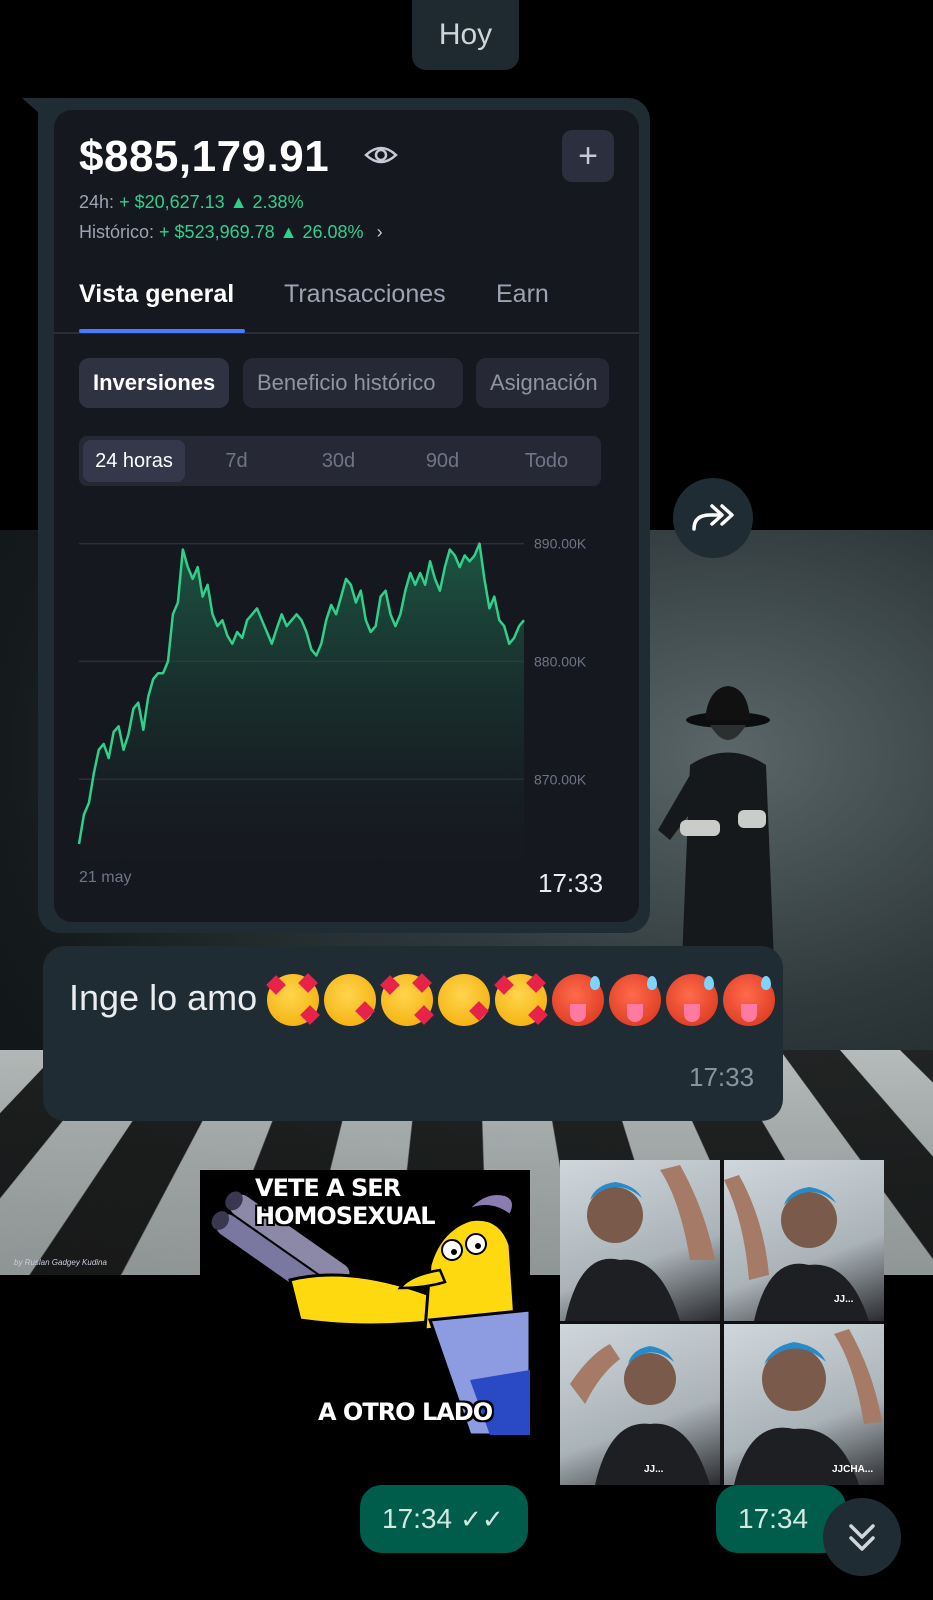  What do you see at coordinates (365, 294) in the screenshot?
I see `tab-transacciones: Transacciones` at bounding box center [365, 294].